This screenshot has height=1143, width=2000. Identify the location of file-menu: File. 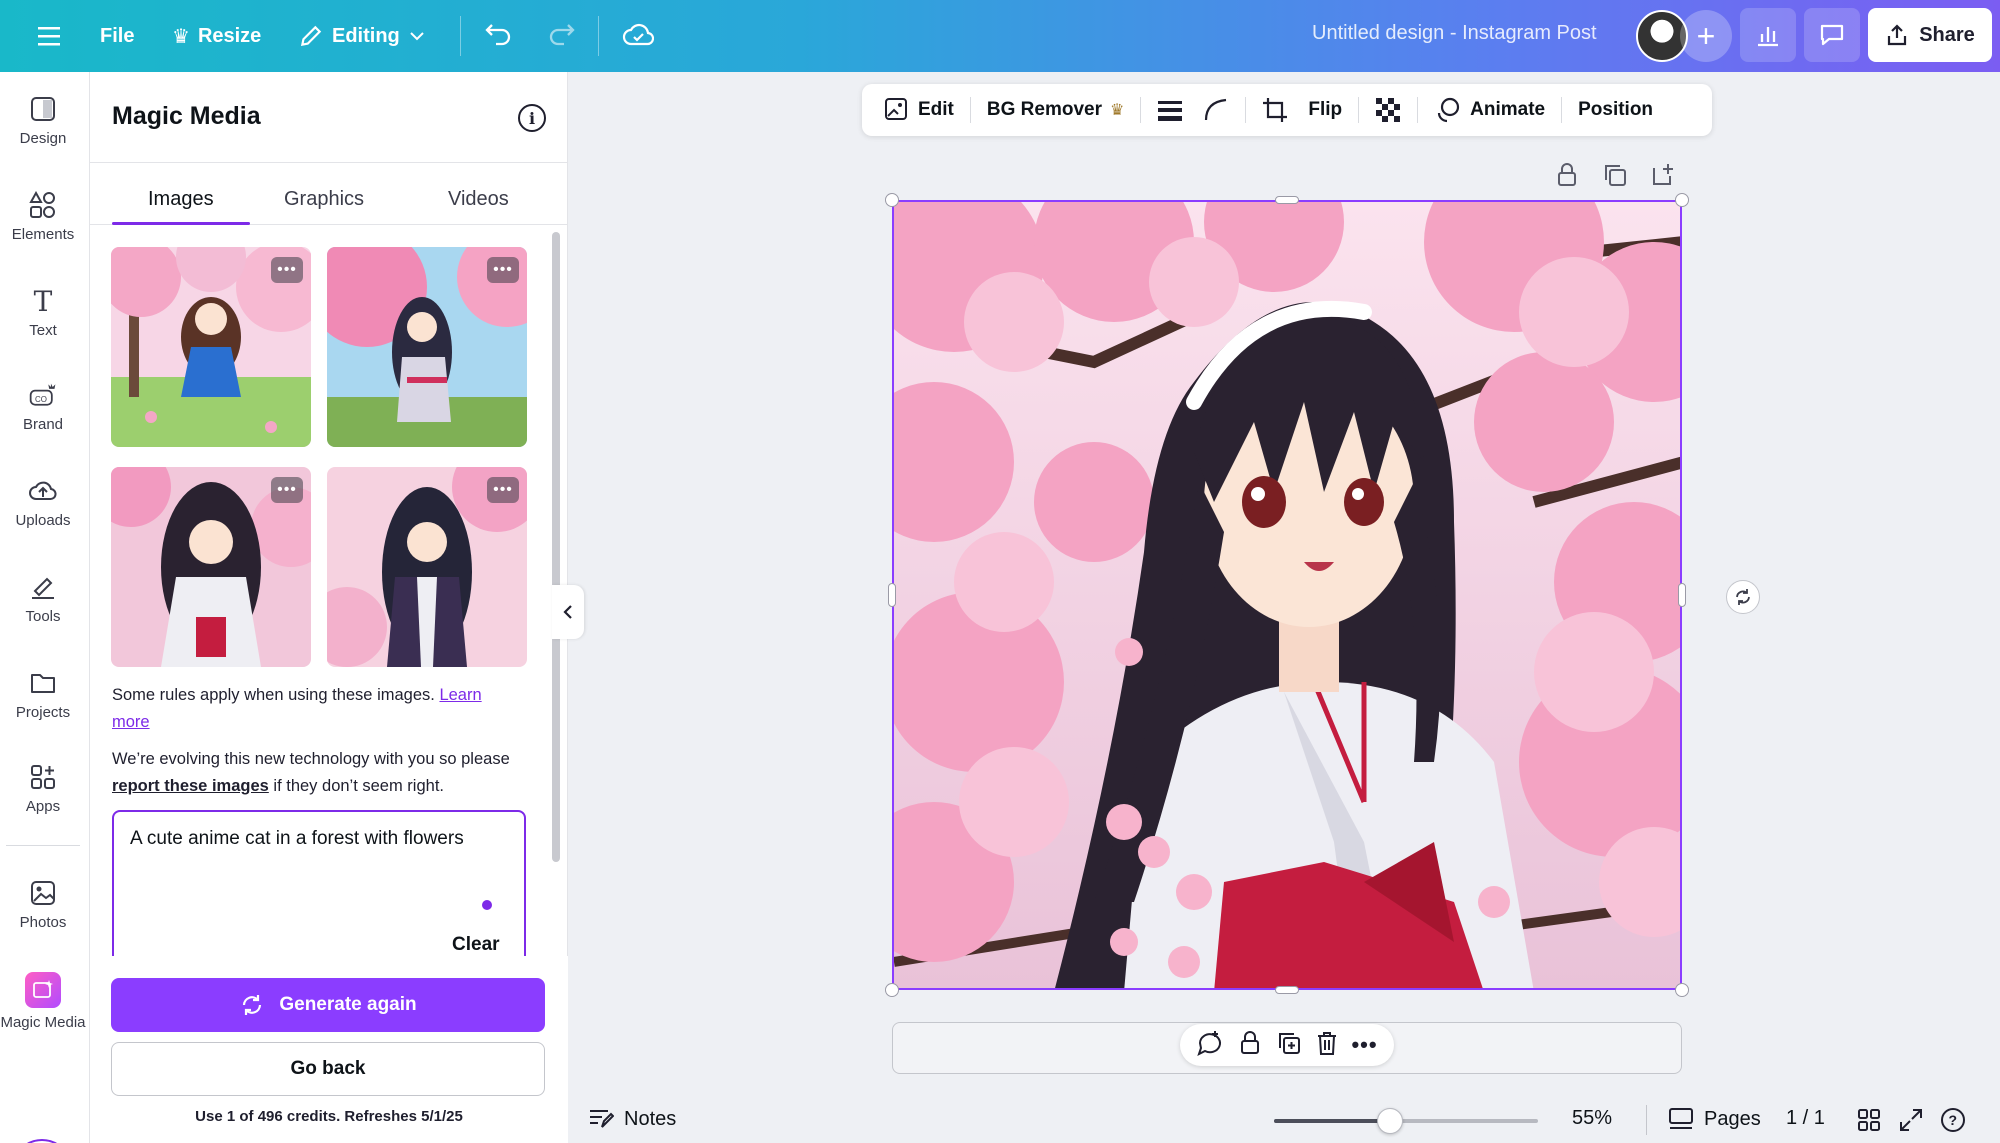
(117, 36).